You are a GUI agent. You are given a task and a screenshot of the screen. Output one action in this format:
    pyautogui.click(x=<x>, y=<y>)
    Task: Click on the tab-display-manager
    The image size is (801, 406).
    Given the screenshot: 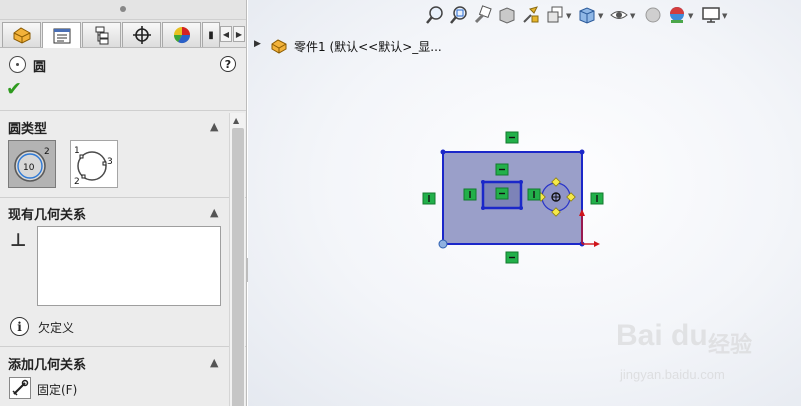 What is the action you would take?
    pyautogui.click(x=181, y=34)
    